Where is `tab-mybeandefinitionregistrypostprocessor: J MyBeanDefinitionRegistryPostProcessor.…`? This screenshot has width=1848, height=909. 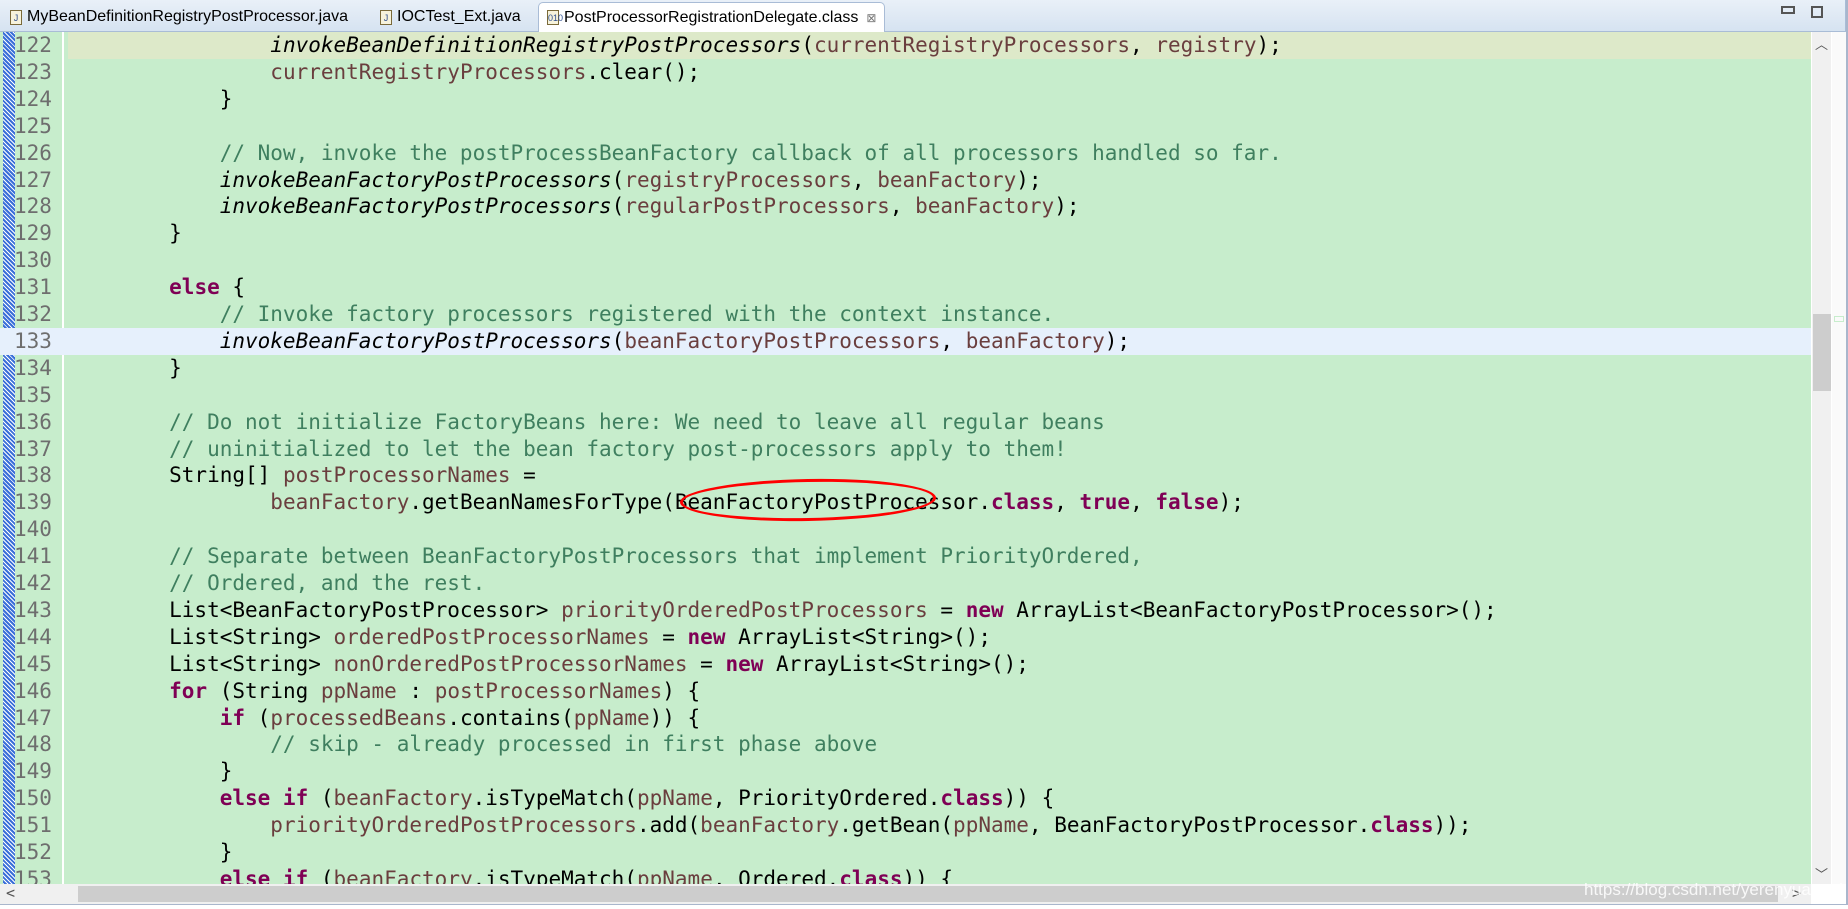 tab-mybeandefinitionregistrypostprocessor: J MyBeanDefinitionRegistryPostProcessor.… is located at coordinates (179, 17).